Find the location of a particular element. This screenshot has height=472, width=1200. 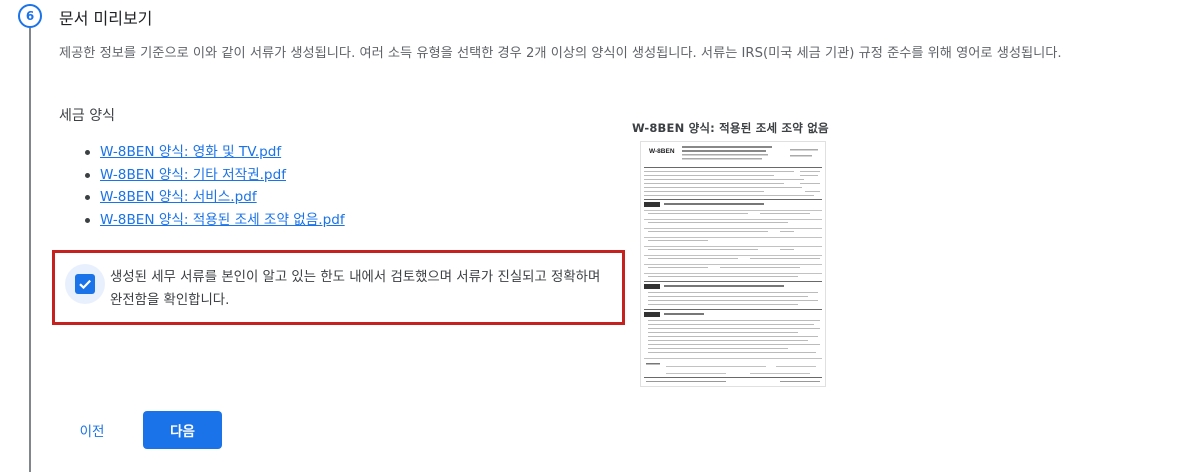

stepper-rail is located at coordinates (30, 250).